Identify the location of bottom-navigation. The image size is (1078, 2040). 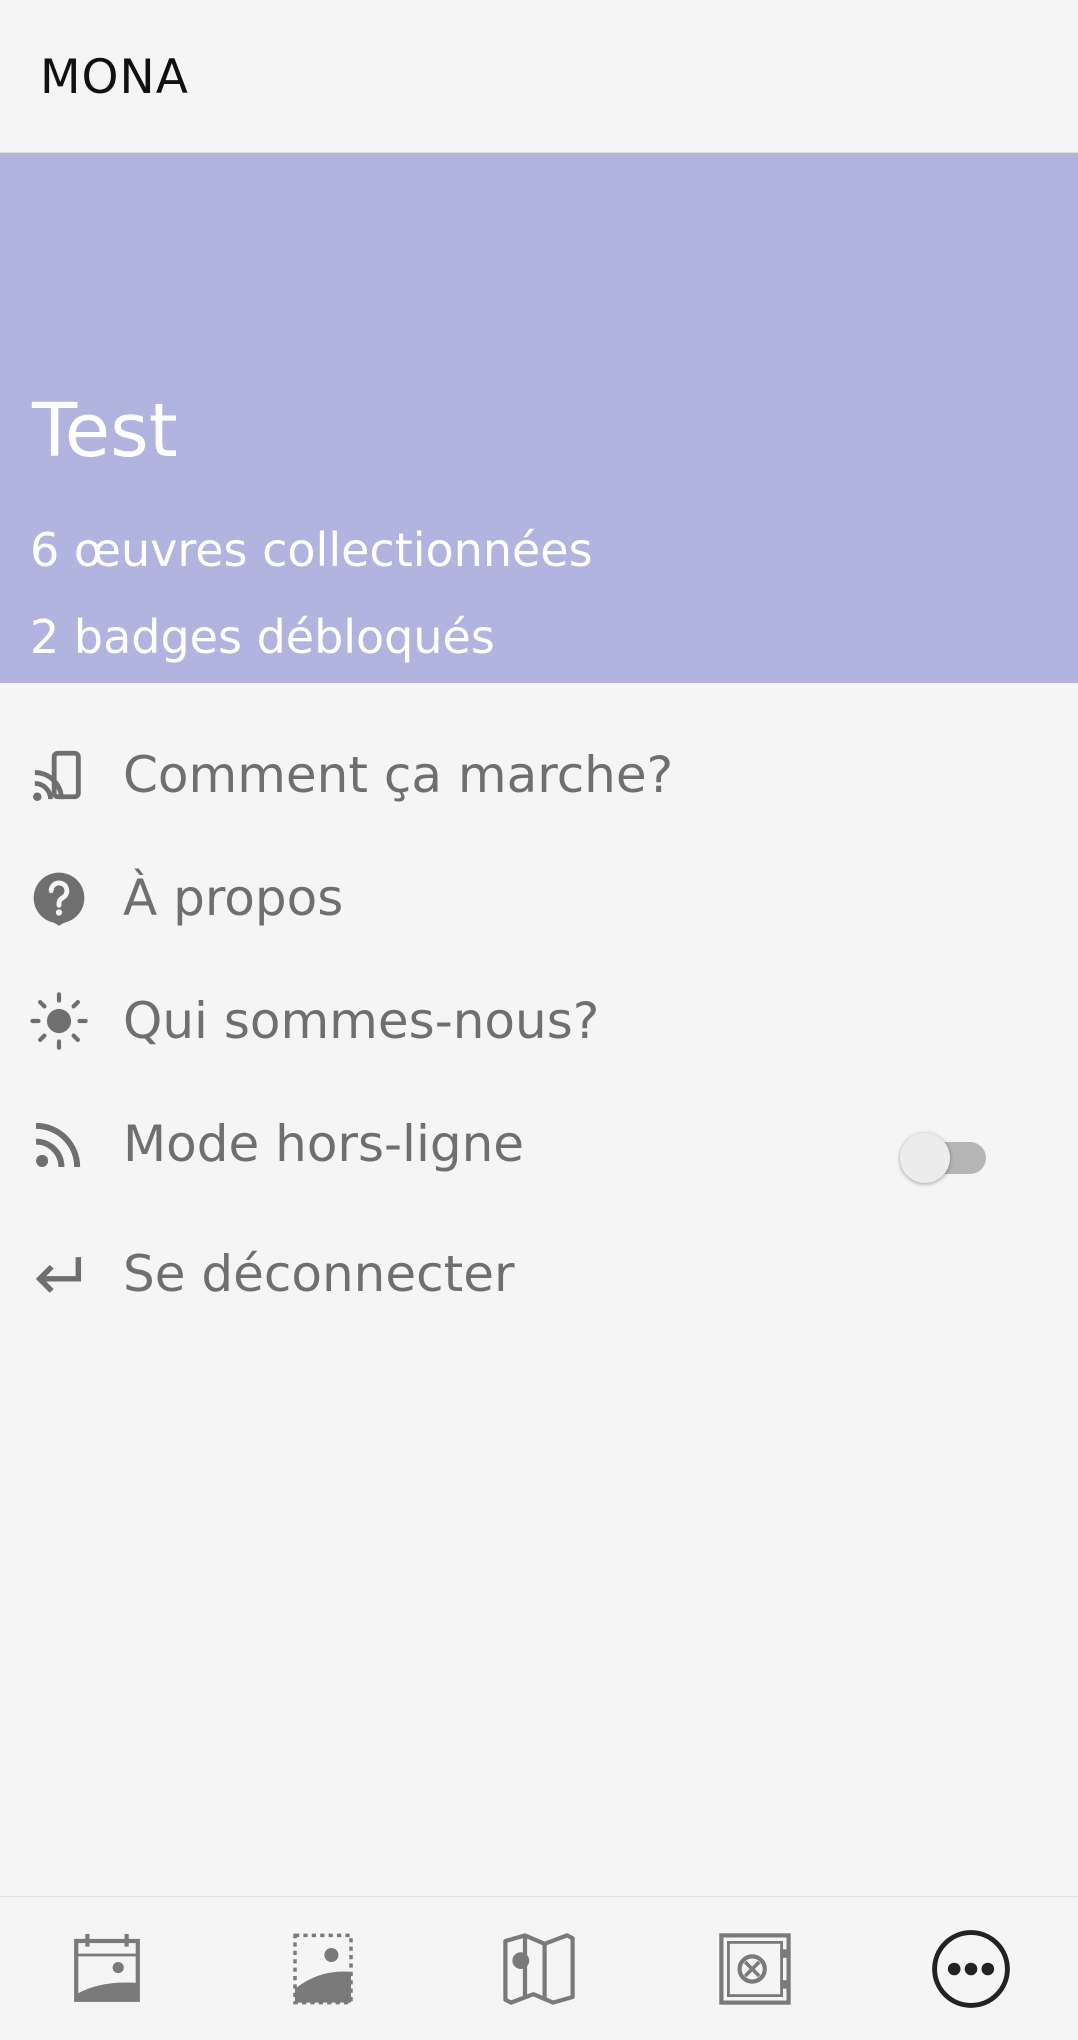
(539, 1968).